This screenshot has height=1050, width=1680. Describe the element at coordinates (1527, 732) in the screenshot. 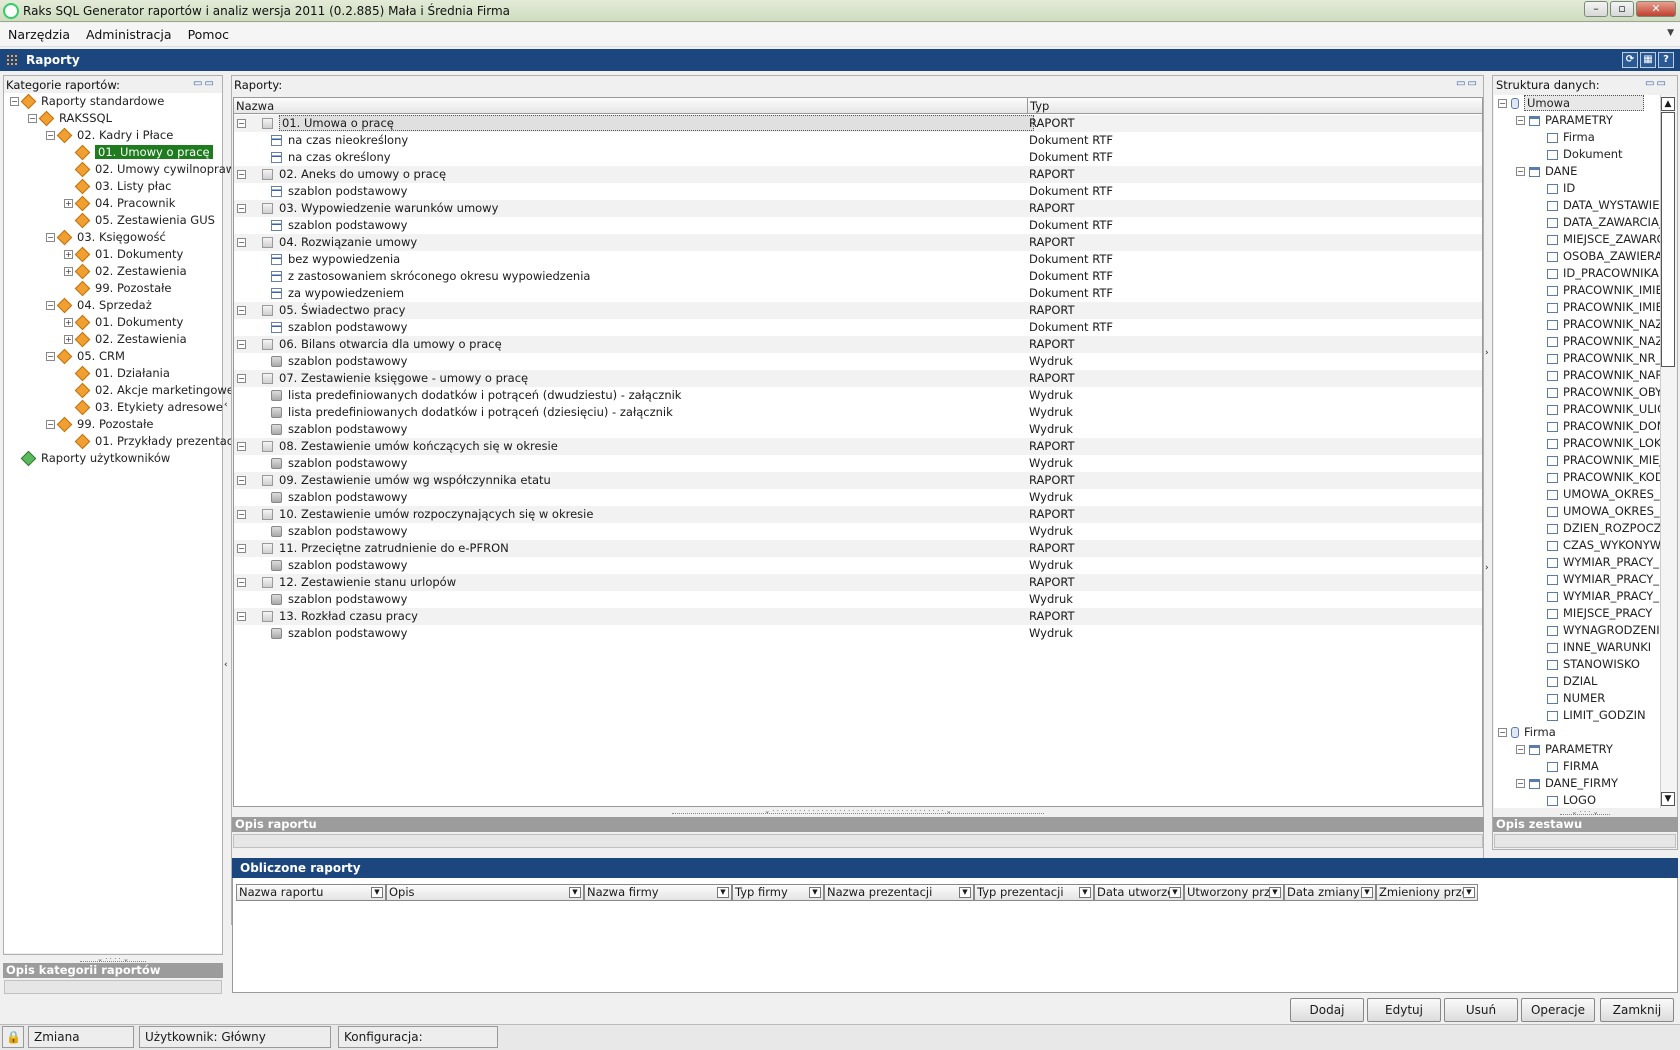

I see `data-structure-item: − Firma` at that location.